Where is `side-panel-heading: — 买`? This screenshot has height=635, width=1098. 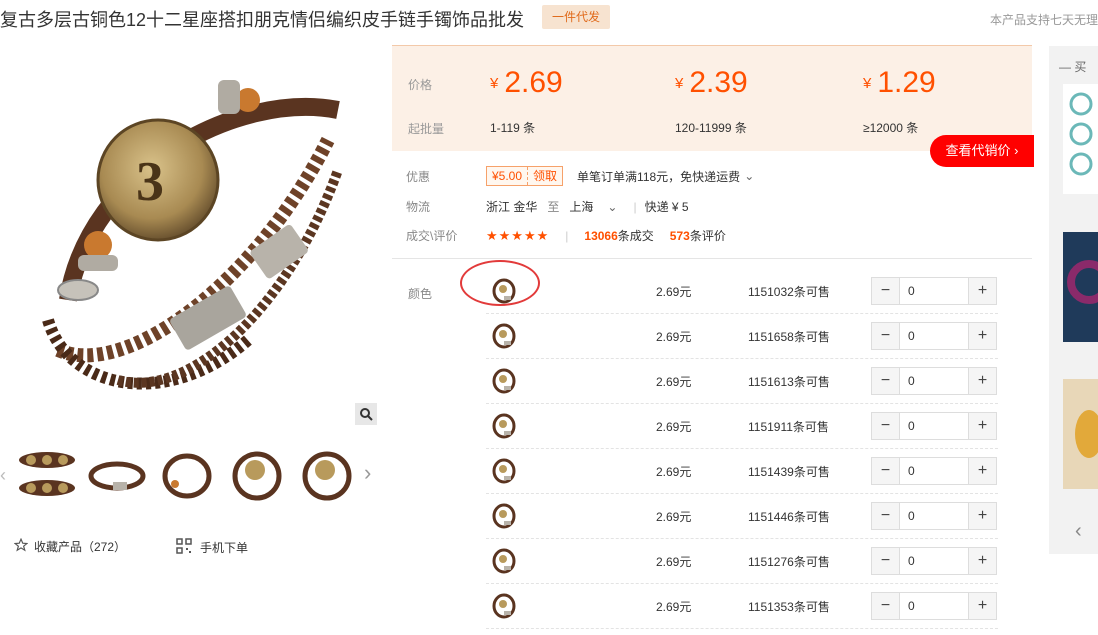 side-panel-heading: — 买 is located at coordinates (1073, 67).